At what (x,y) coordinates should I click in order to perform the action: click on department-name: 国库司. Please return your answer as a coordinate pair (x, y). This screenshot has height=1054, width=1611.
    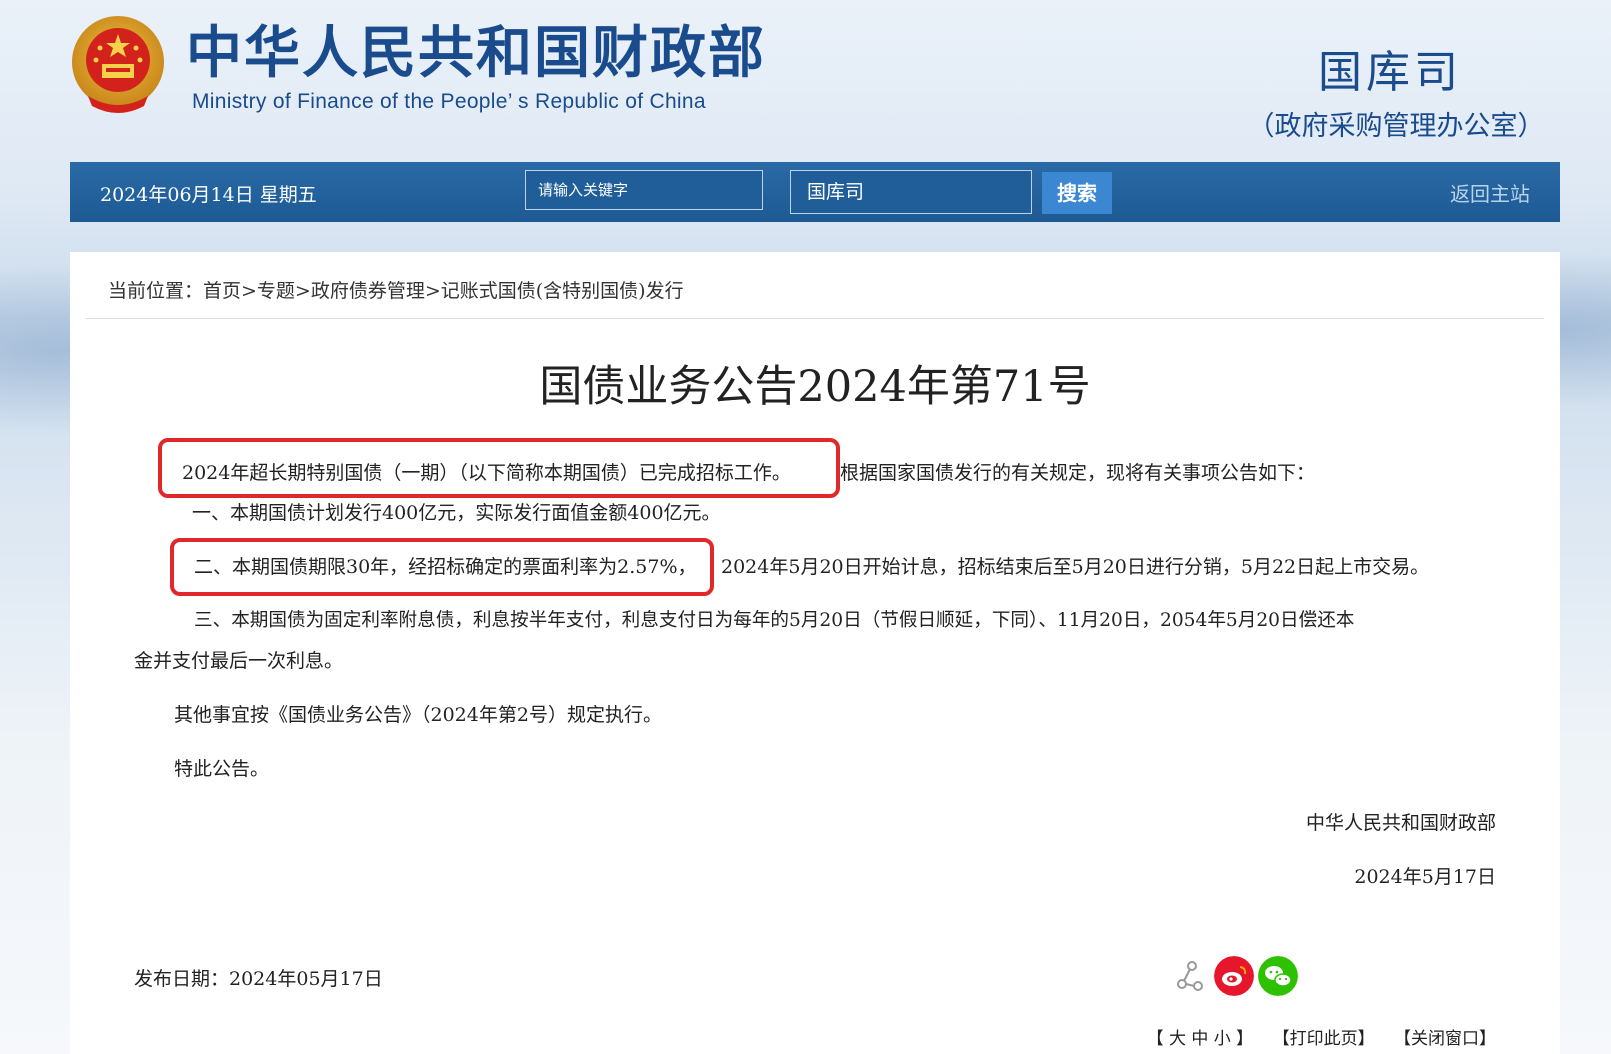
    Looking at the image, I should click on (1390, 72).